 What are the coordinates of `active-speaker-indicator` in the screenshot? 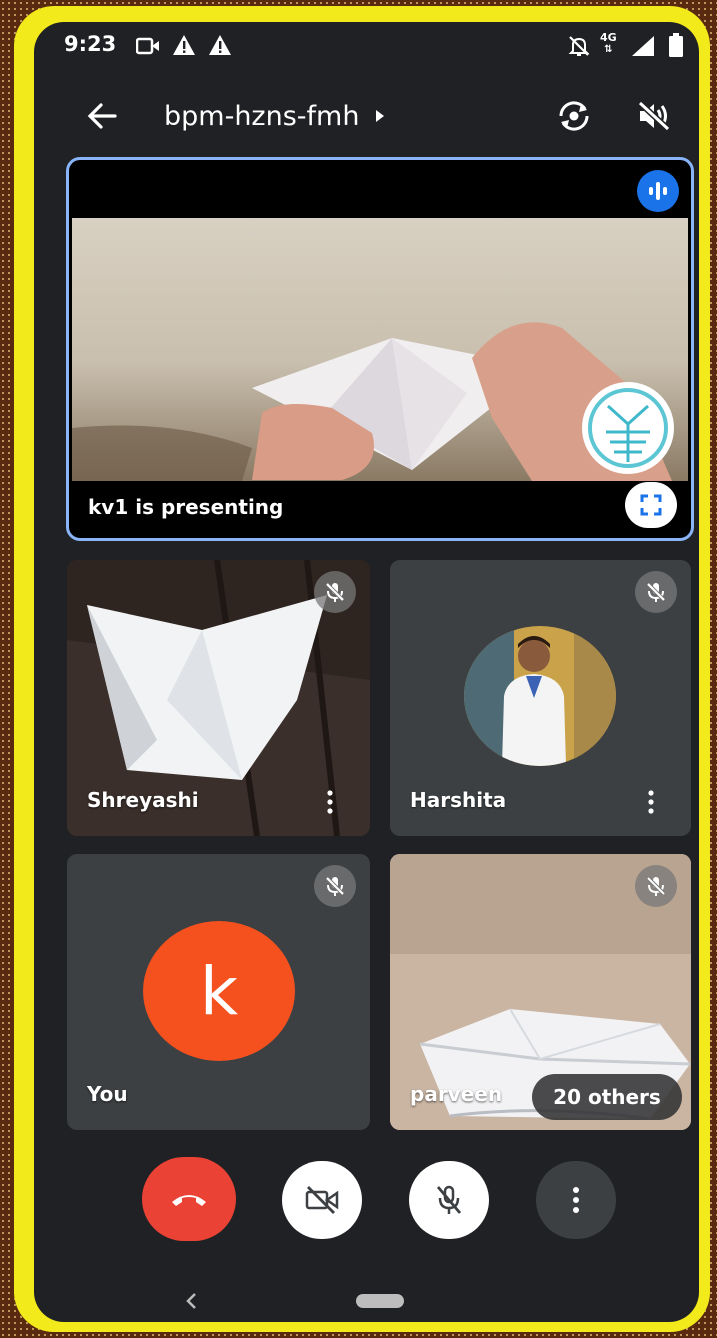 It's located at (658, 191).